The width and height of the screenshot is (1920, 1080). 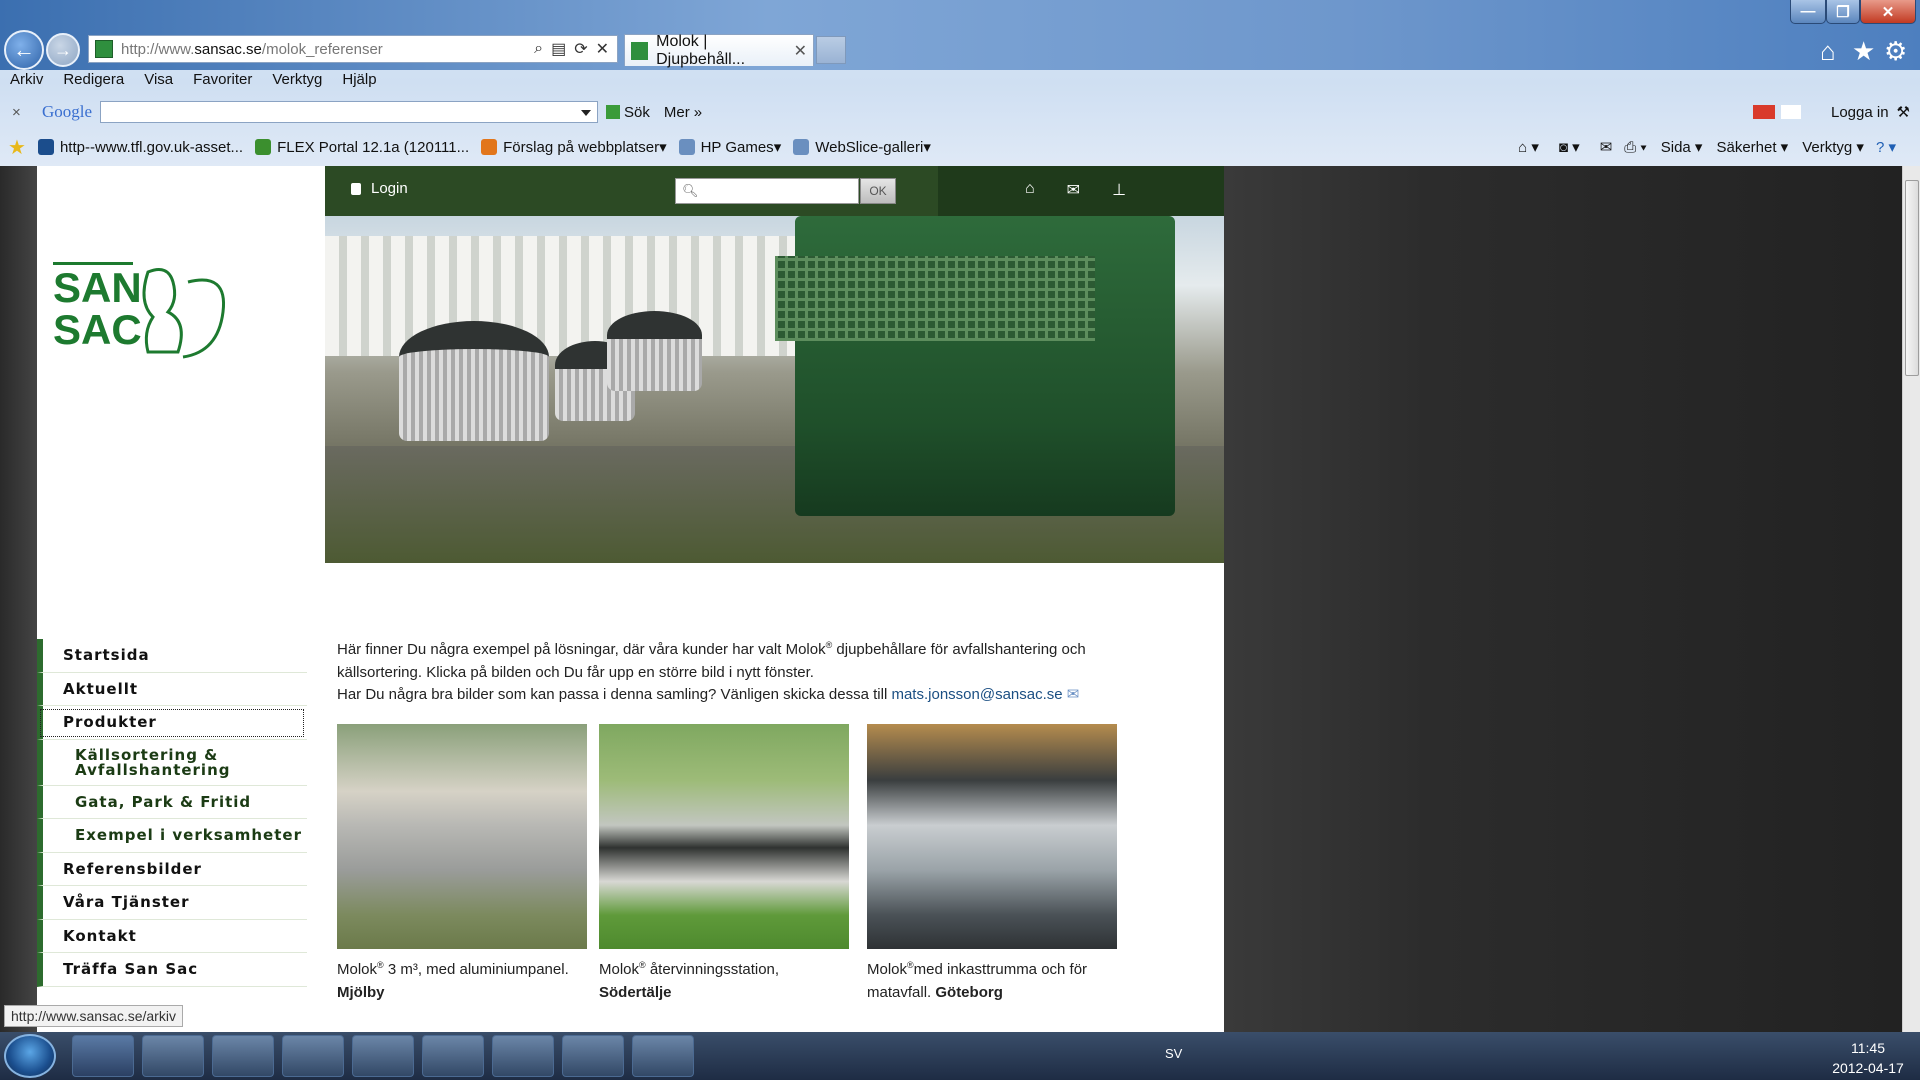 I want to click on system-tray: SV, so click(x=1173, y=1053).